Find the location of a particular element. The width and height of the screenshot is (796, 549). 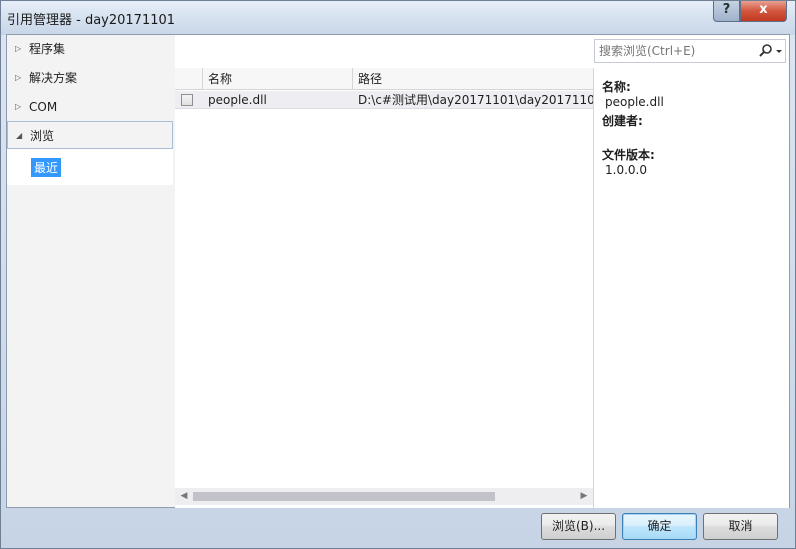

row-path: D:\c#测试用\day20171101\day20171101\ is located at coordinates (475, 100).